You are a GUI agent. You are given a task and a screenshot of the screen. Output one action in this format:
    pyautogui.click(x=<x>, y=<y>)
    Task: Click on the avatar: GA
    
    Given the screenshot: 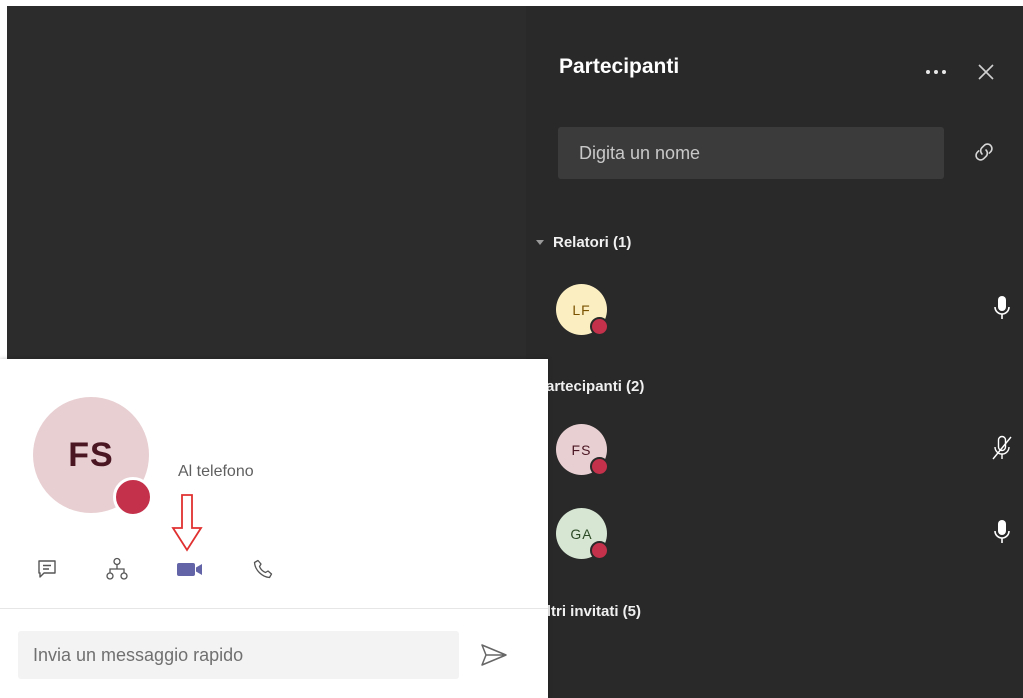 What is the action you would take?
    pyautogui.click(x=582, y=534)
    